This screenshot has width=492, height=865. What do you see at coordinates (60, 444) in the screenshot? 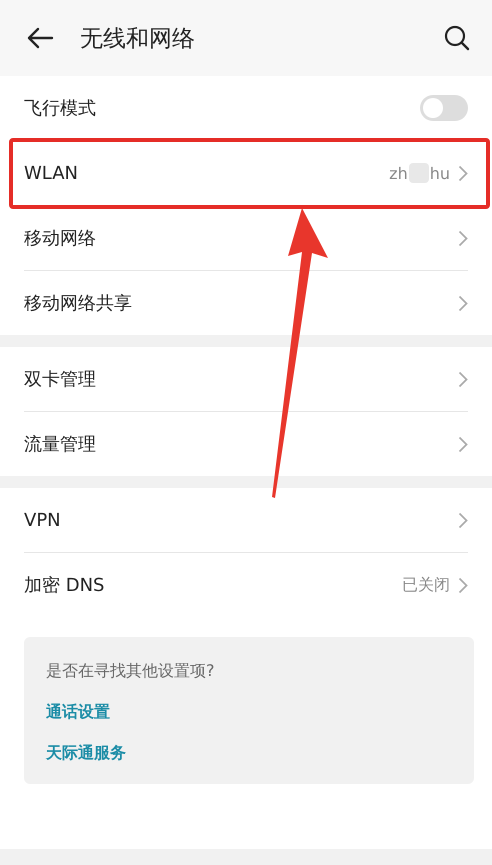
I see `item-label: 流量管理` at bounding box center [60, 444].